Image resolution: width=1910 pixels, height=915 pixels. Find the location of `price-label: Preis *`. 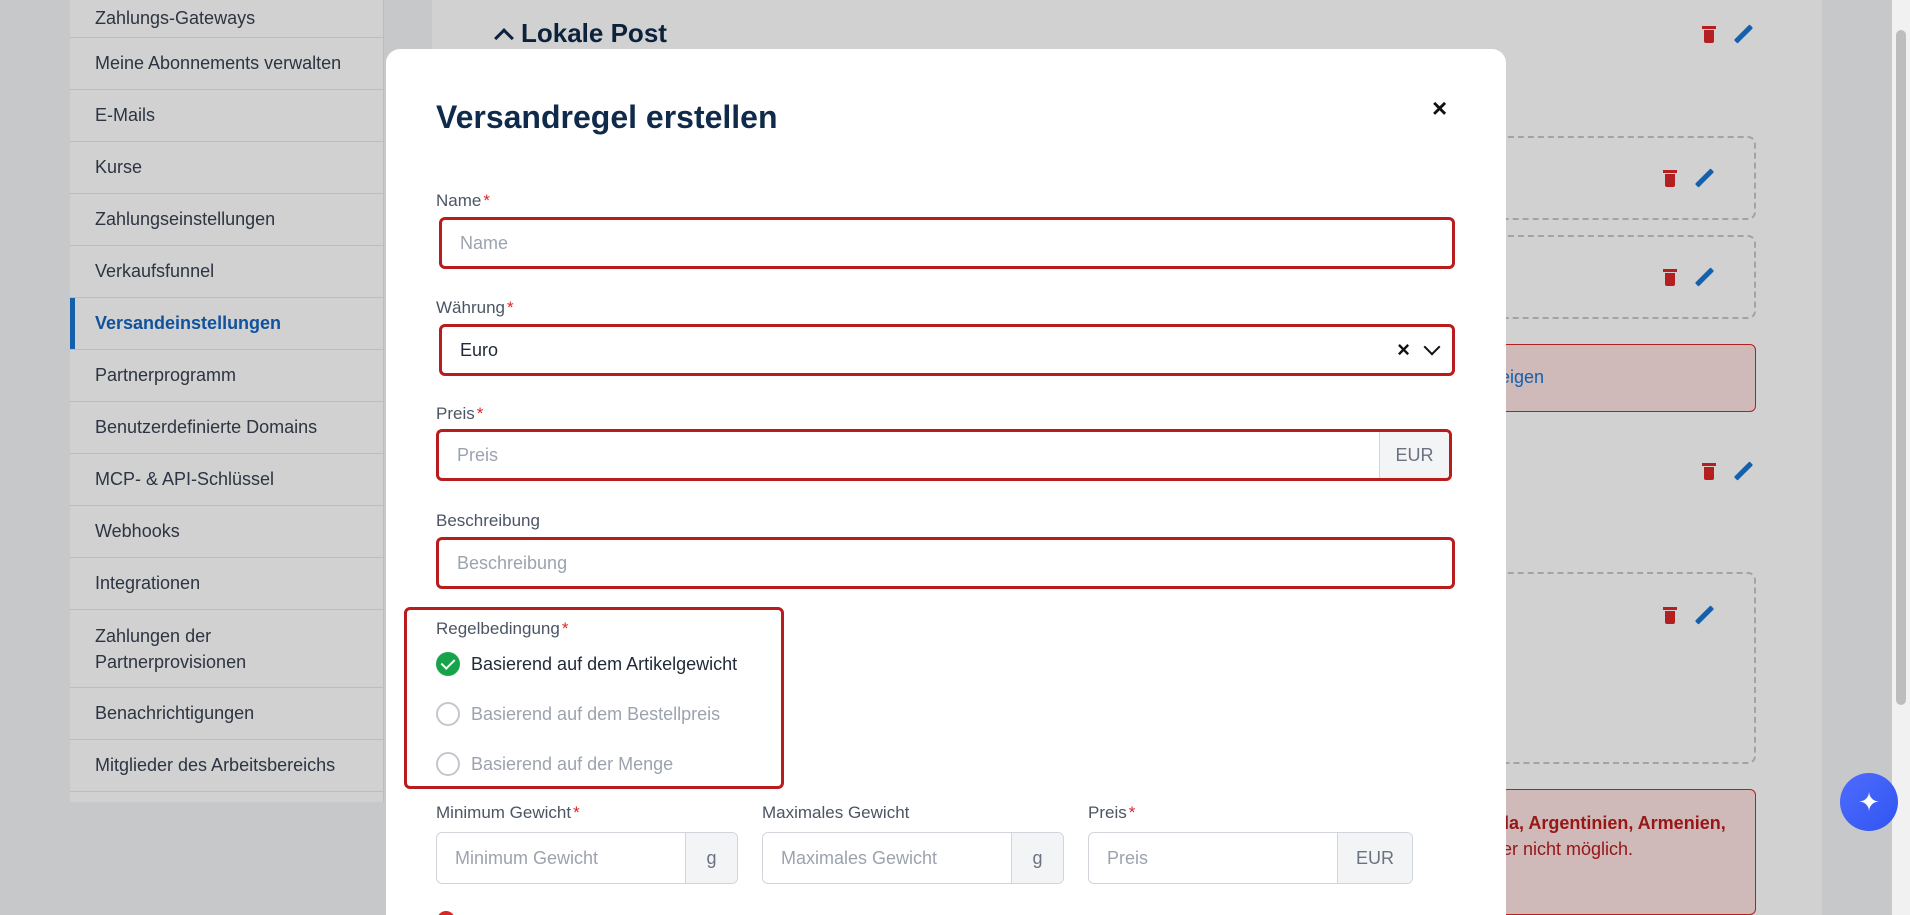

price-label: Preis * is located at coordinates (459, 414).